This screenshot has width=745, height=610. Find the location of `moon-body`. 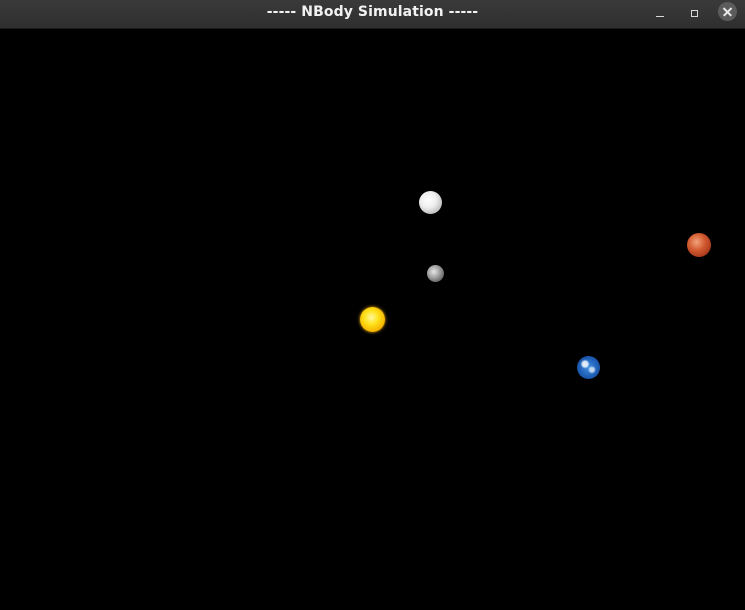

moon-body is located at coordinates (430, 202).